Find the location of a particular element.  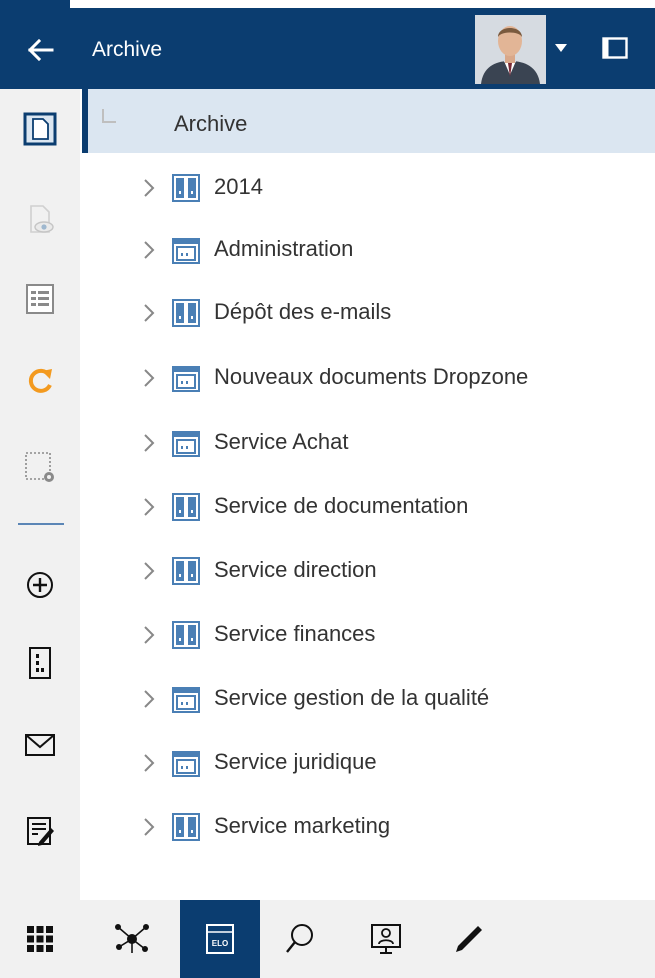

arrow-left-icon is located at coordinates (40, 50).